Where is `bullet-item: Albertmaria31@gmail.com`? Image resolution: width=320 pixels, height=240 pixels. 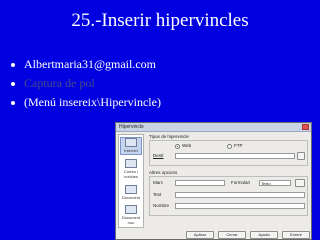 bullet-item: Albertmaria31@gmail.com is located at coordinates (85, 64).